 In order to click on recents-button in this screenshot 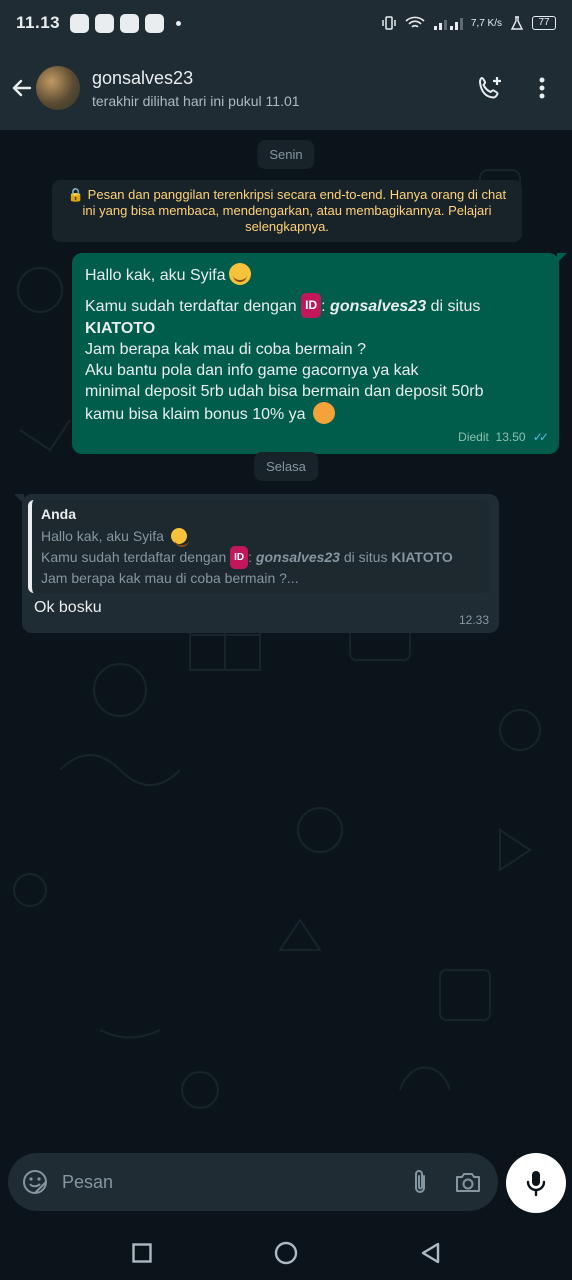, I will do `click(142, 1253)`.